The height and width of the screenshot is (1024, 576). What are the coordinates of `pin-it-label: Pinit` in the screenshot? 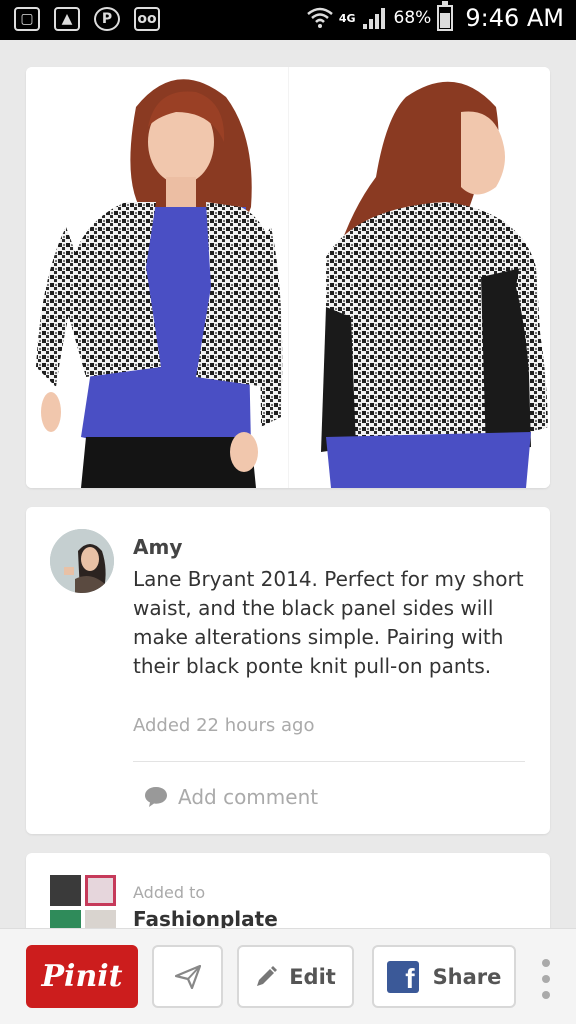 It's located at (82, 976).